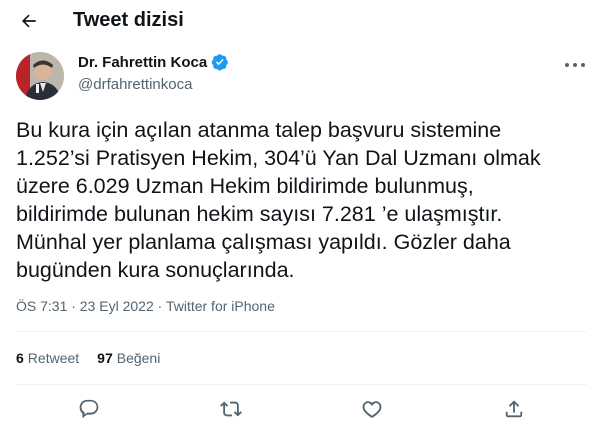 Image resolution: width=603 pixels, height=440 pixels. What do you see at coordinates (128, 20) in the screenshot?
I see `page-title: Tweet dizisi` at bounding box center [128, 20].